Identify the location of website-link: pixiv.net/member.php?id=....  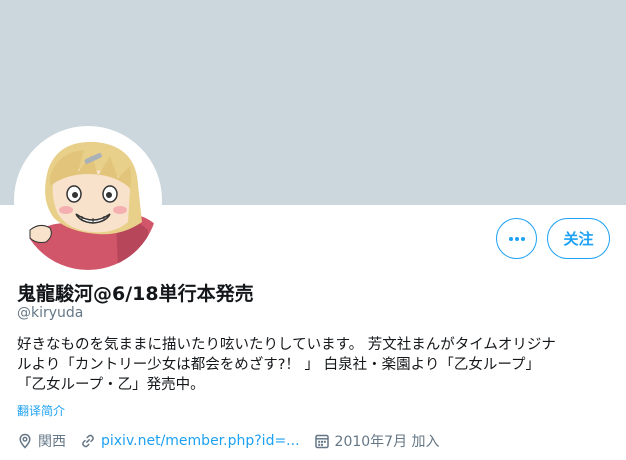
(200, 441).